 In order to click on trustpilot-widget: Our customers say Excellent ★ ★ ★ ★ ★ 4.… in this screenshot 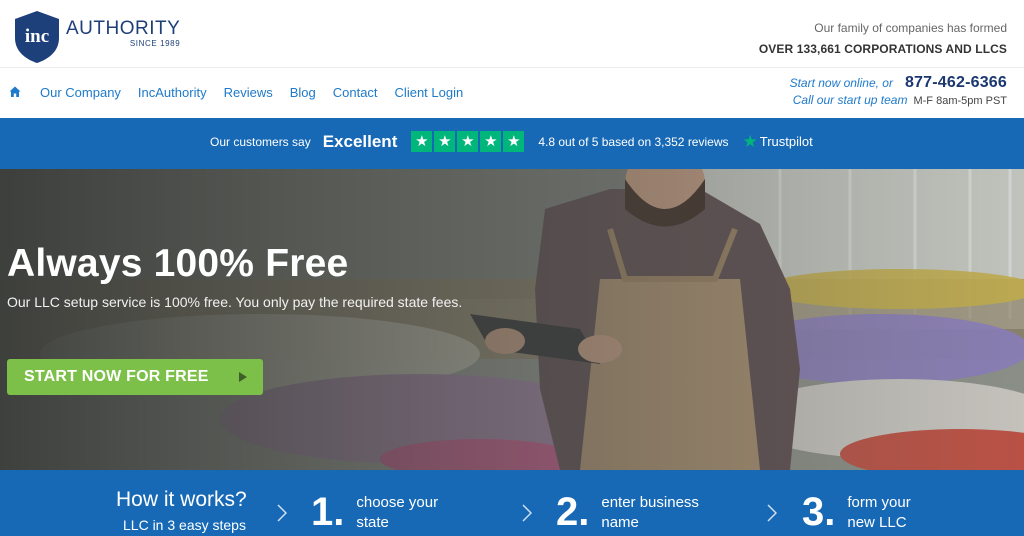, I will do `click(511, 141)`.